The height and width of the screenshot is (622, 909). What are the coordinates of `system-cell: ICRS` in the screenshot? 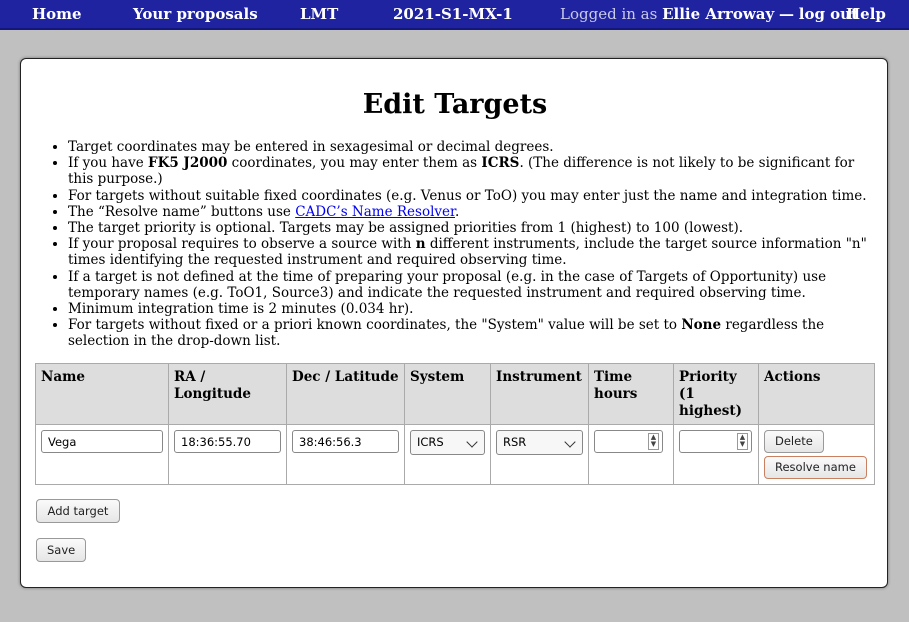 It's located at (447, 454).